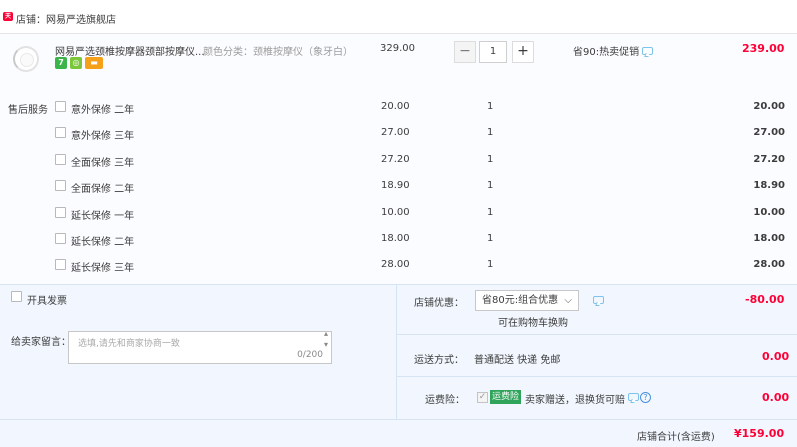 The width and height of the screenshot is (797, 447). I want to click on service-row: 意外保修 三年 27.00 1 27.00, so click(398, 136).